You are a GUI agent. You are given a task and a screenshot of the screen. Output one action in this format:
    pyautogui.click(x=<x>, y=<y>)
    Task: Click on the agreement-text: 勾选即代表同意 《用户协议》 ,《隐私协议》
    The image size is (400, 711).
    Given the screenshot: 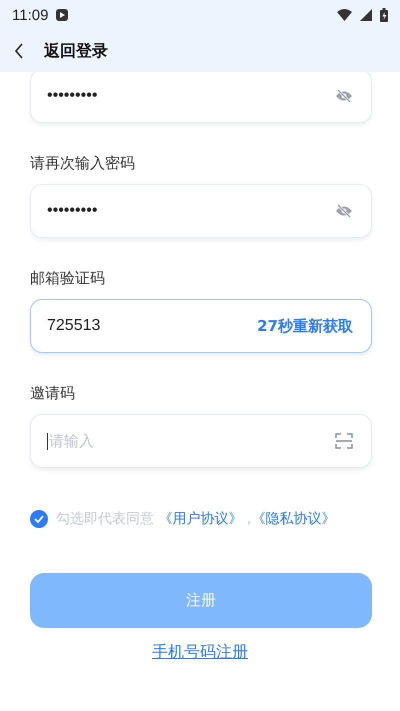 What is the action you would take?
    pyautogui.click(x=196, y=519)
    